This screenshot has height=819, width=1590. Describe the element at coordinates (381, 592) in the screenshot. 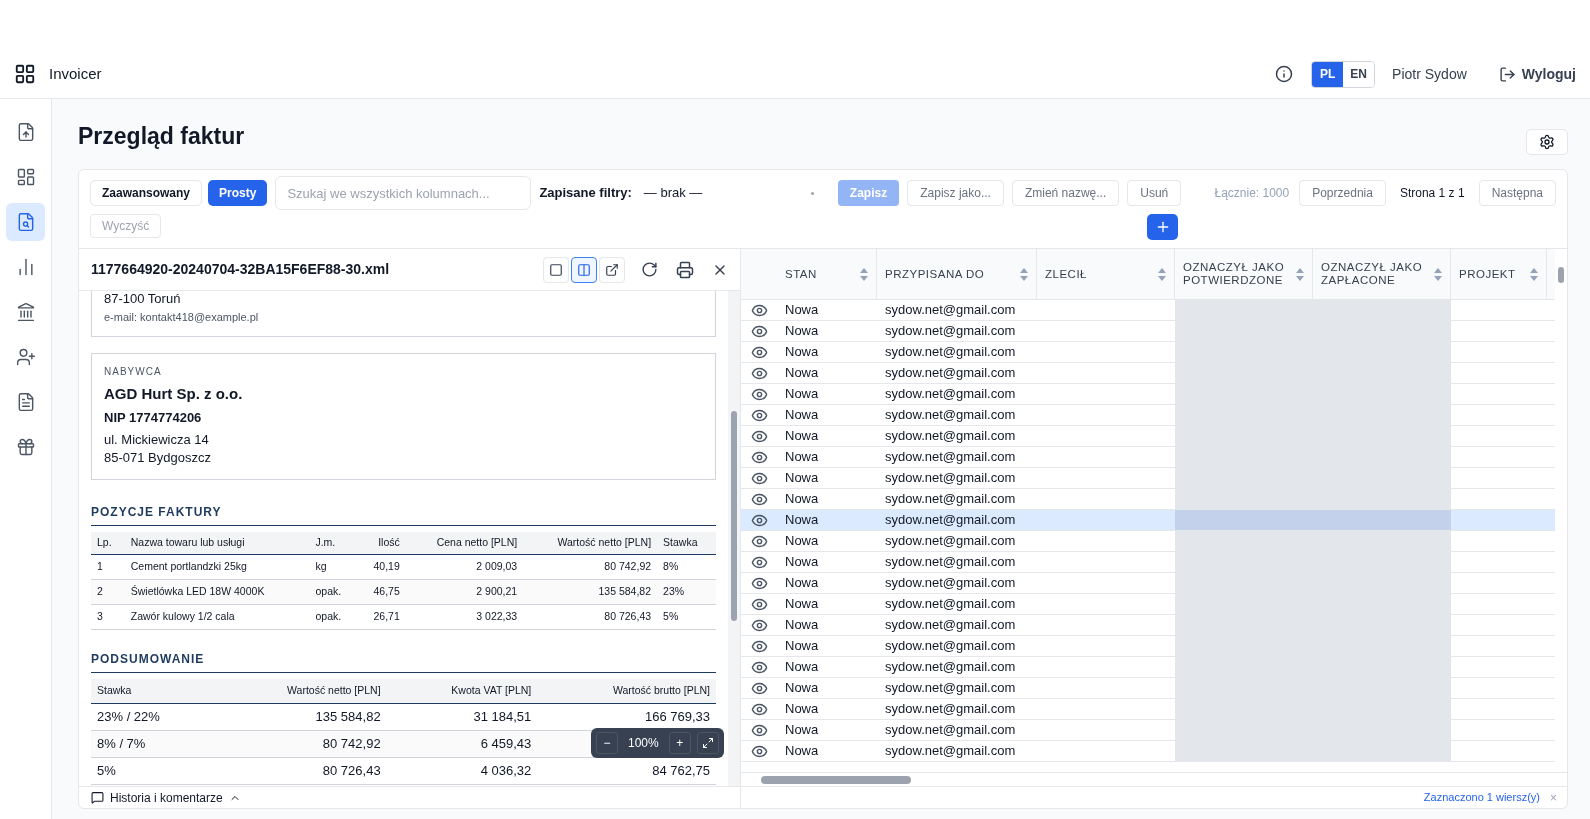

I see `table-cell: 46,75` at that location.